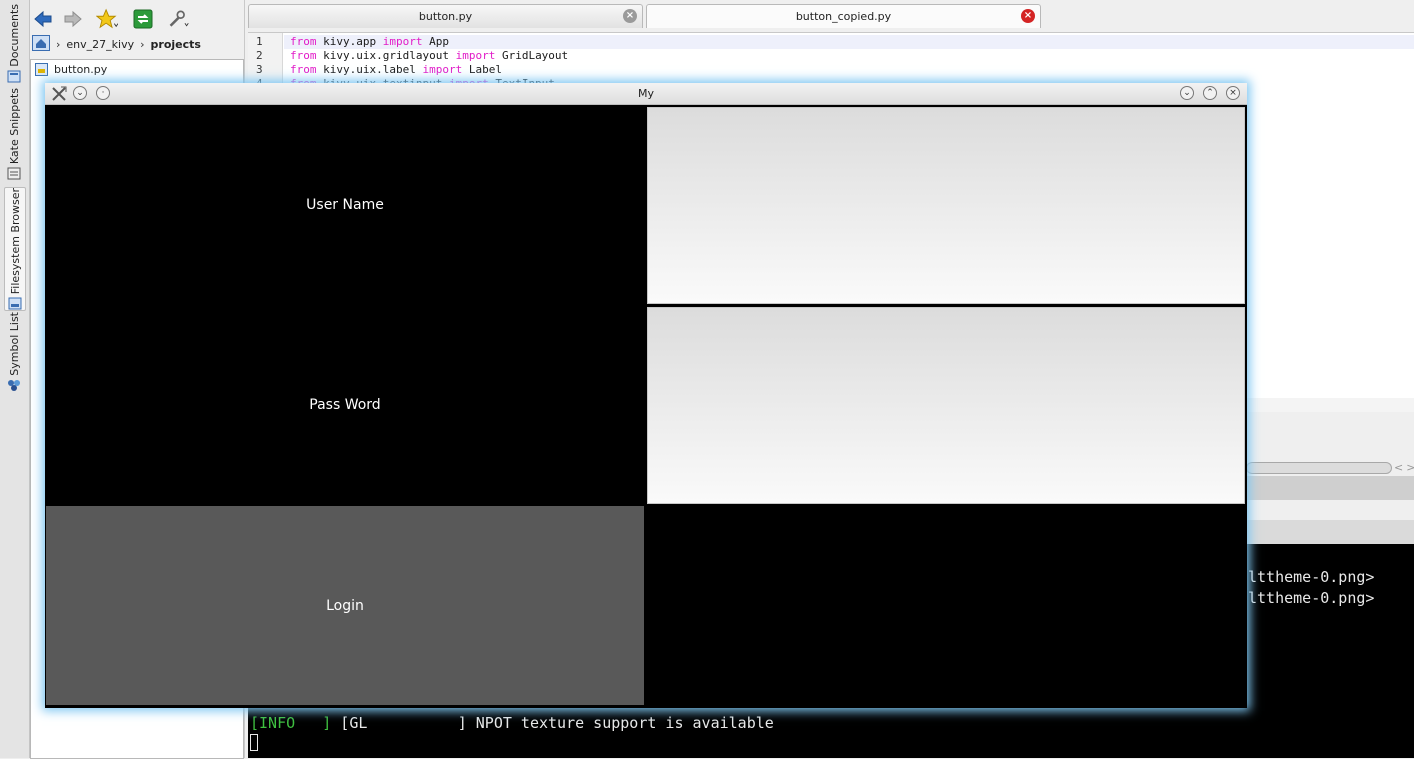 This screenshot has width=1414, height=759. Describe the element at coordinates (15, 303) in the screenshot. I see `filesystem-icon` at that location.